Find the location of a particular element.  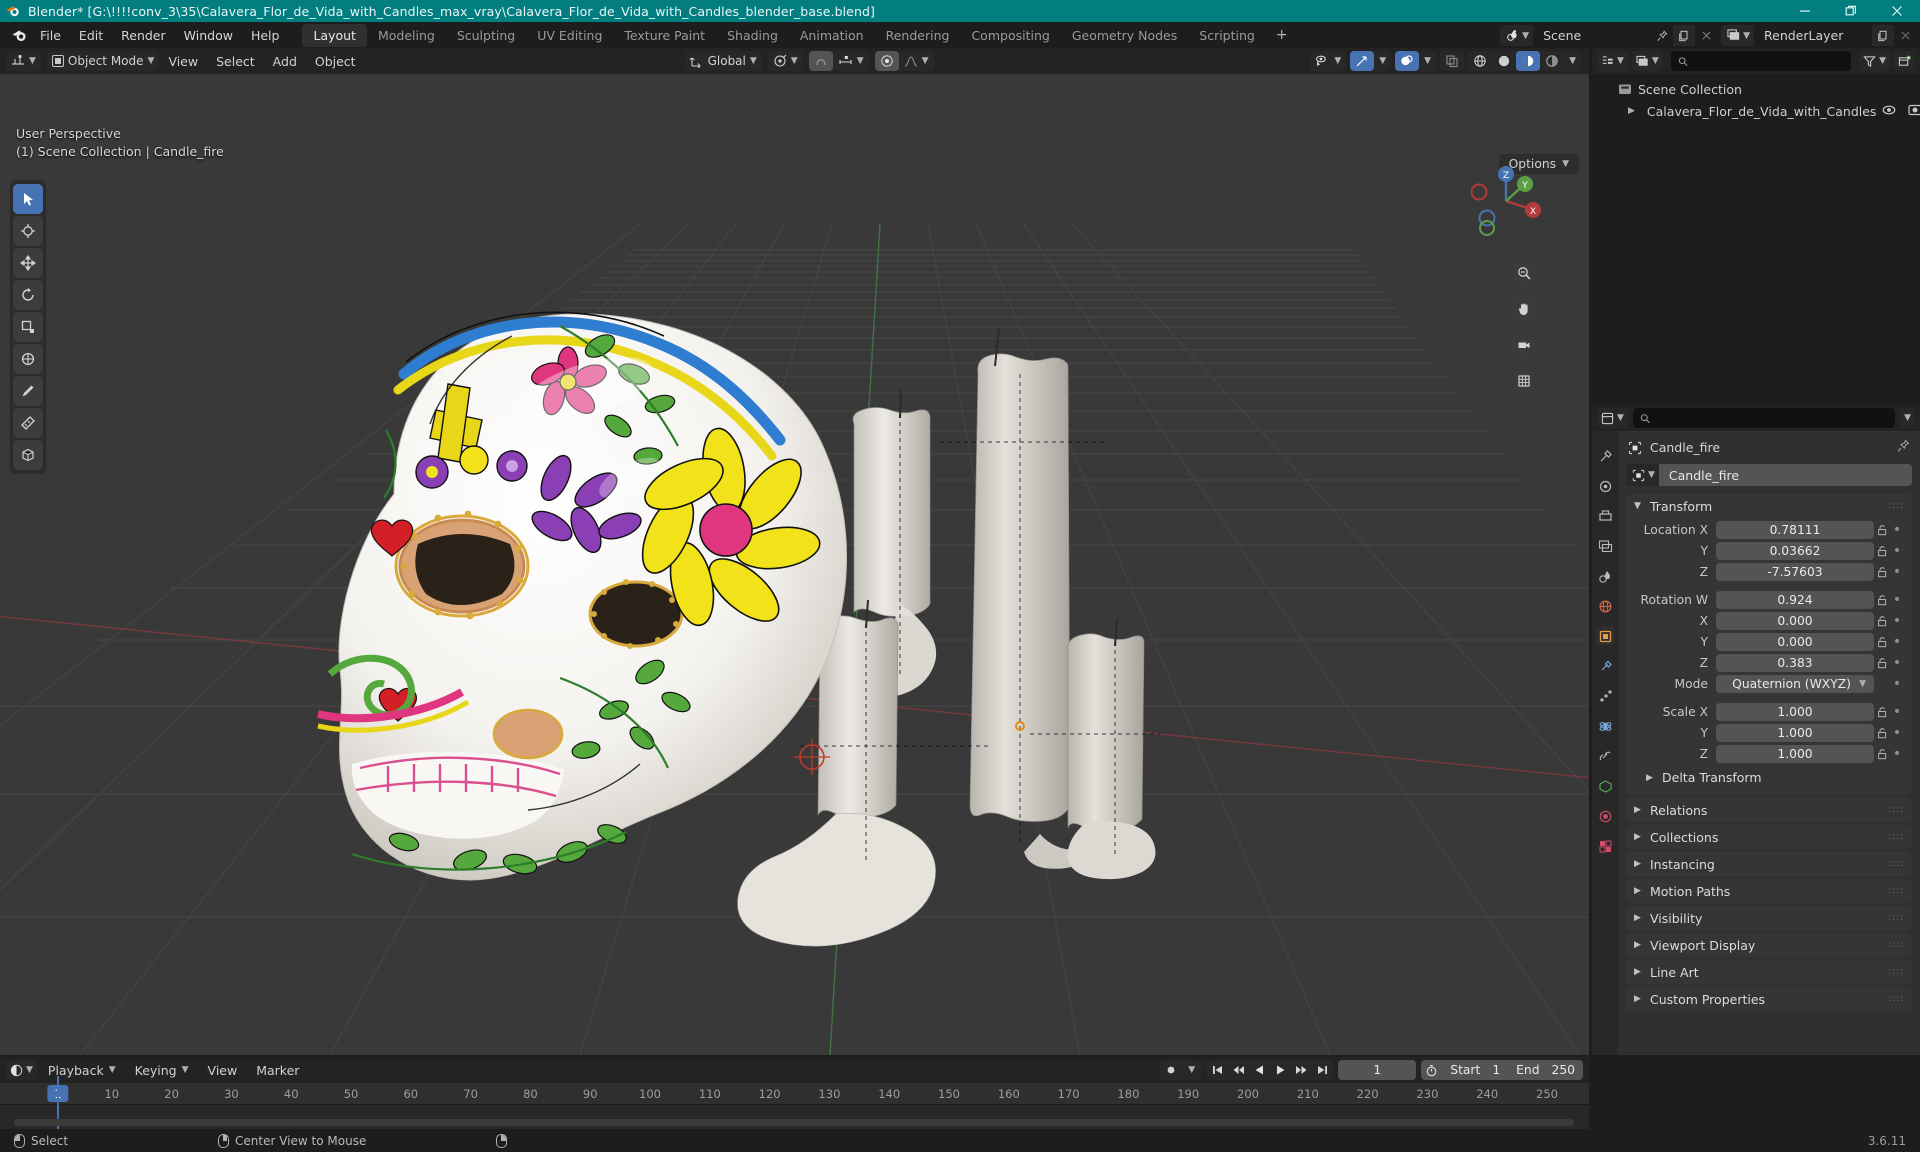

proportional-editing-controls: ▼ is located at coordinates (904, 61).